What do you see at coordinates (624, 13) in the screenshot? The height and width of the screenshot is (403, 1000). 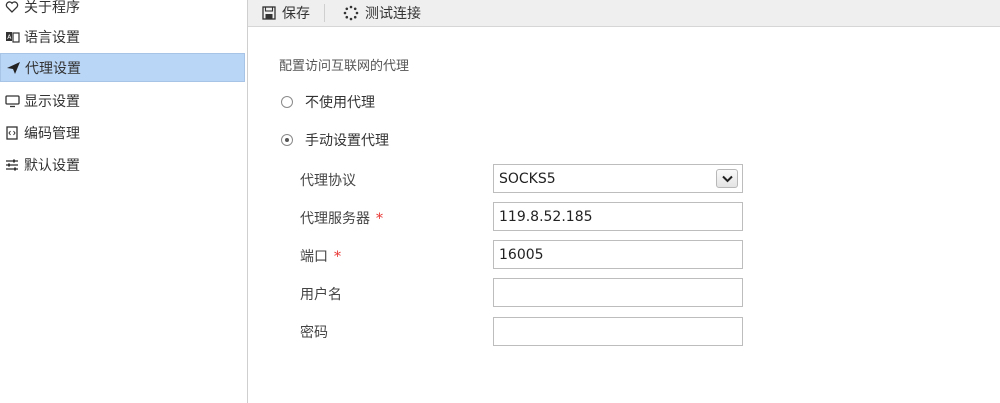 I see `toolbar: 保存 测试连接` at bounding box center [624, 13].